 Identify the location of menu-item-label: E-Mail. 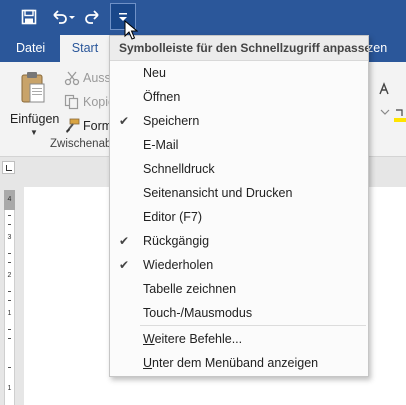
(161, 145).